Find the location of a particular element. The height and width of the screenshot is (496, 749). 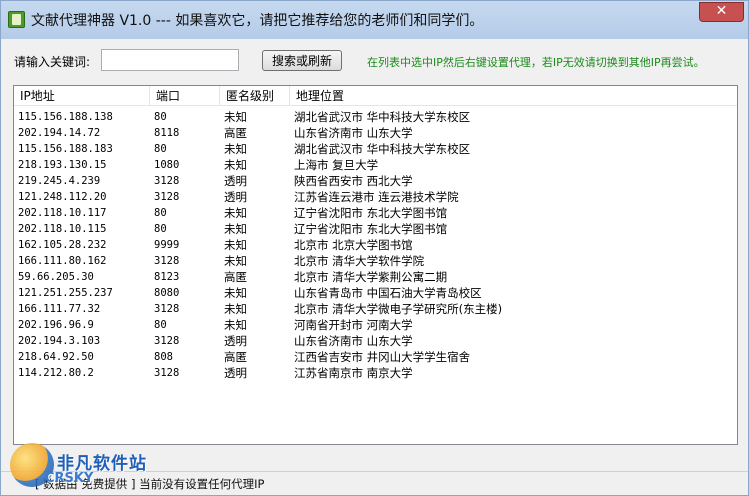

table-row: 162.105.28.232 9999 未知 北京市 北京大学图书馆 is located at coordinates (375, 245).